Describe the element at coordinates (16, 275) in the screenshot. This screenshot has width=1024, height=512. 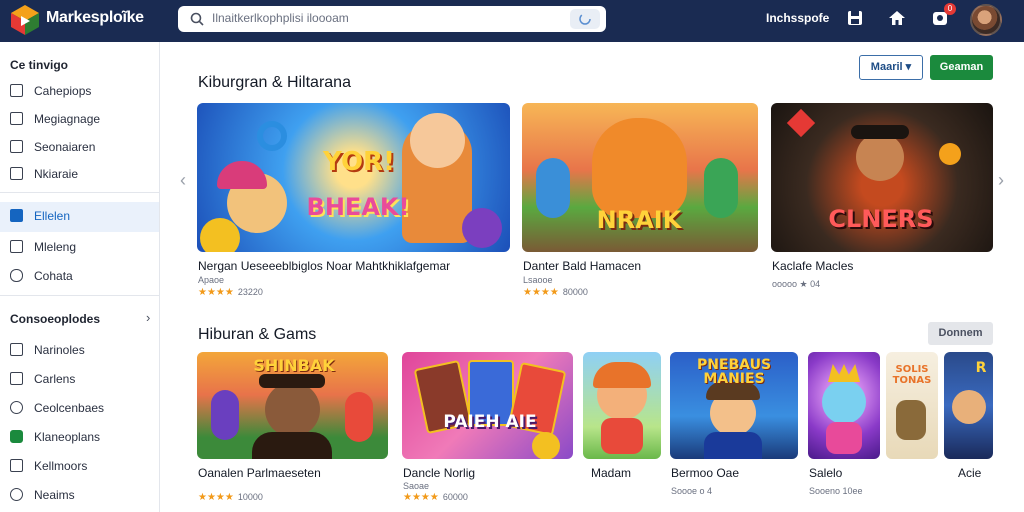
I see `chat-icon` at that location.